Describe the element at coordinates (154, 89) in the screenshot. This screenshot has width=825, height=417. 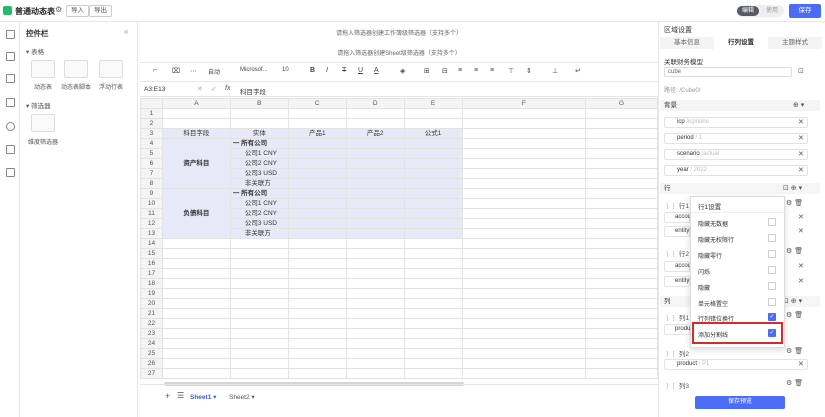
I see `cell-reference: A3:E13` at that location.